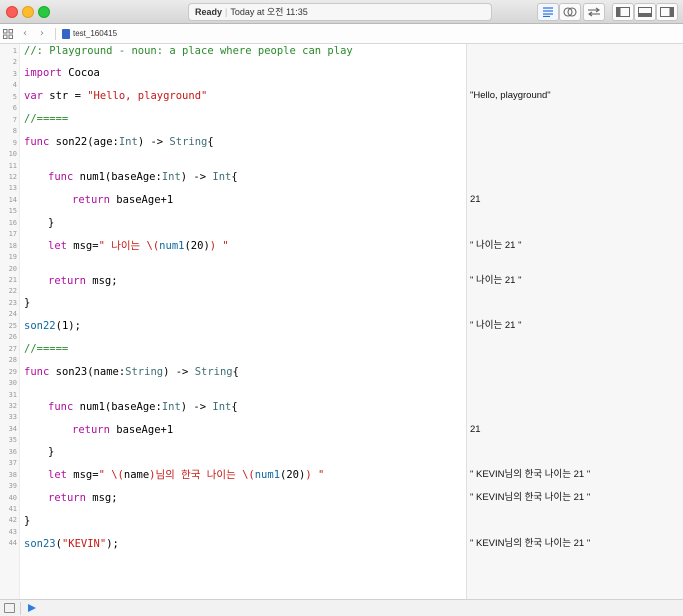 This screenshot has width=683, height=616. I want to click on version-editor-icon, so click(594, 12).